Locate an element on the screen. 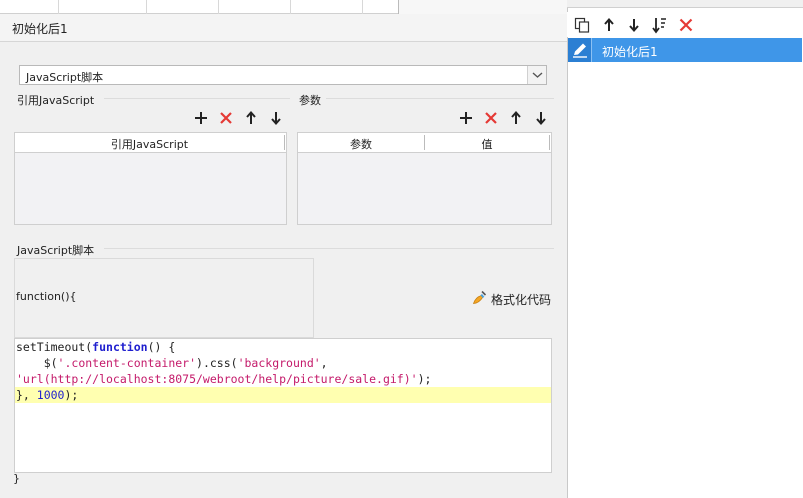 The width and height of the screenshot is (803, 498). column-header-ref-js: 引用JavaScript is located at coordinates (149, 144).